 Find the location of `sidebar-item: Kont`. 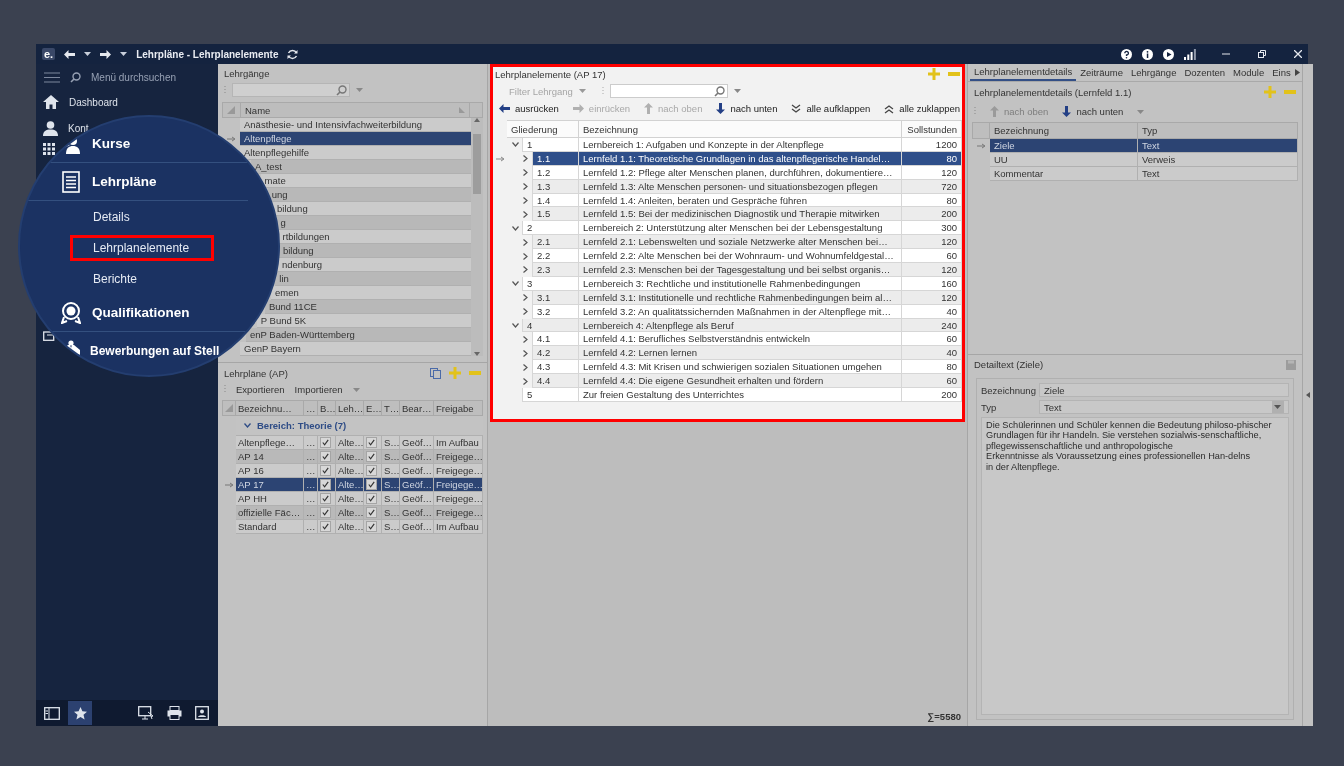

sidebar-item: Kont is located at coordinates (78, 128).